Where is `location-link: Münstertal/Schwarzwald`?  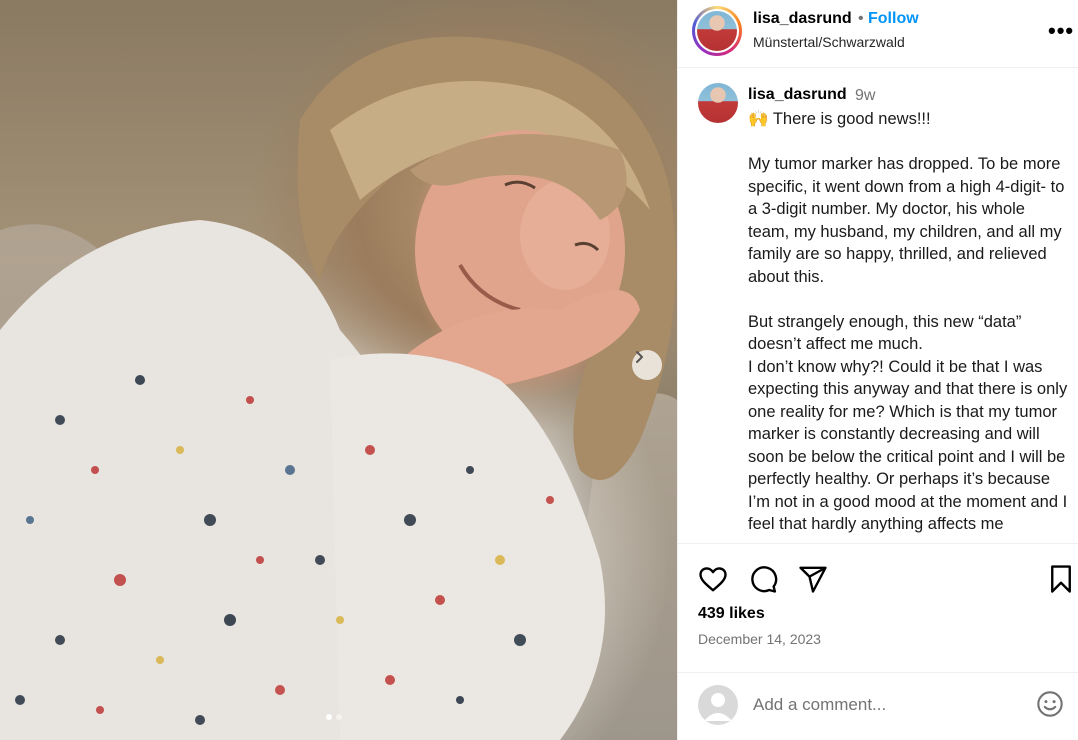
location-link: Münstertal/Schwarzwald is located at coordinates (829, 42).